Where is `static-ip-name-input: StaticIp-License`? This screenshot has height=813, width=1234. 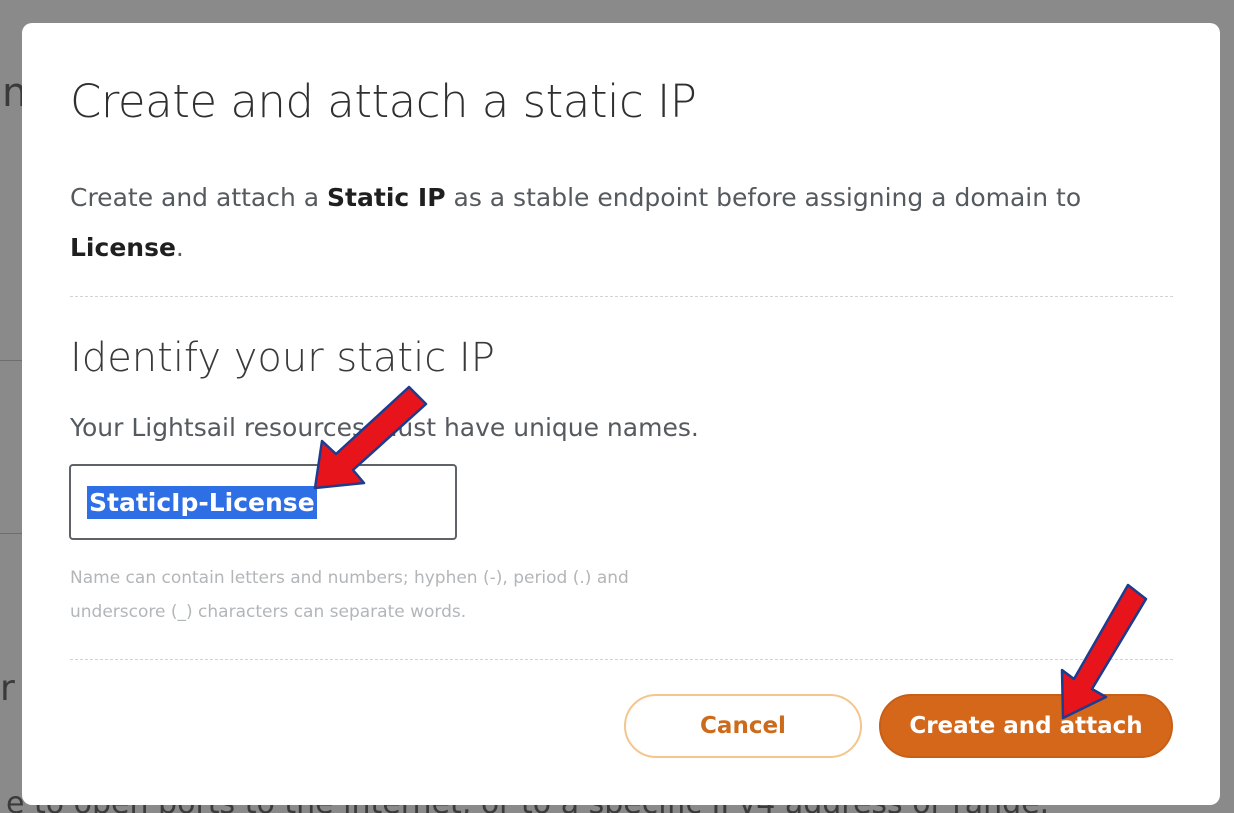 static-ip-name-input: StaticIp-License is located at coordinates (263, 502).